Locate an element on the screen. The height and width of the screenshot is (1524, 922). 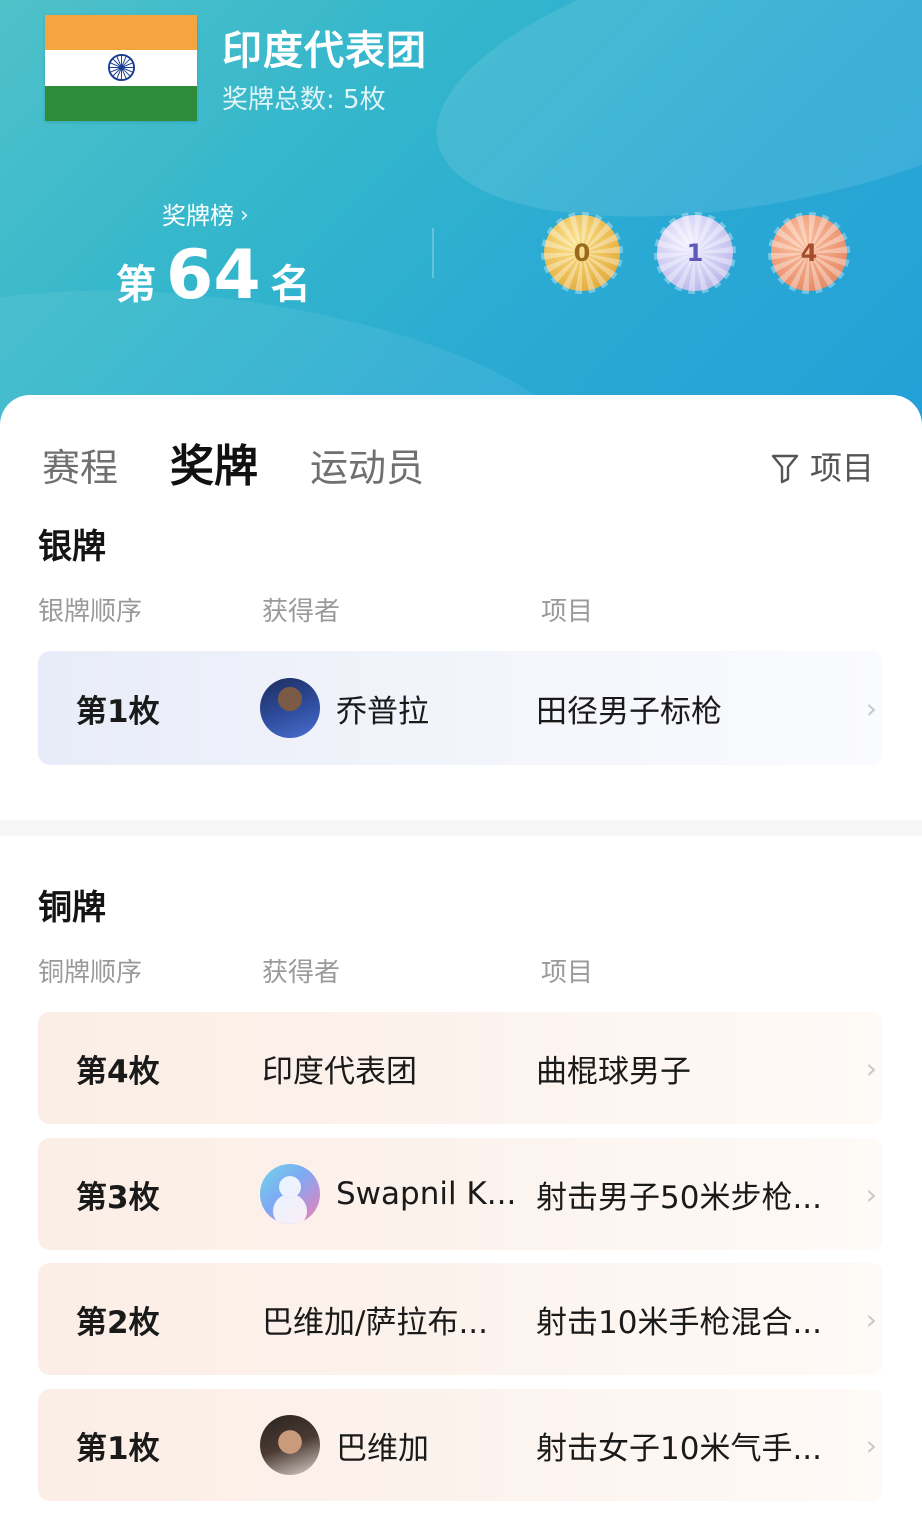
filter-button: 项目 is located at coordinates (822, 468).